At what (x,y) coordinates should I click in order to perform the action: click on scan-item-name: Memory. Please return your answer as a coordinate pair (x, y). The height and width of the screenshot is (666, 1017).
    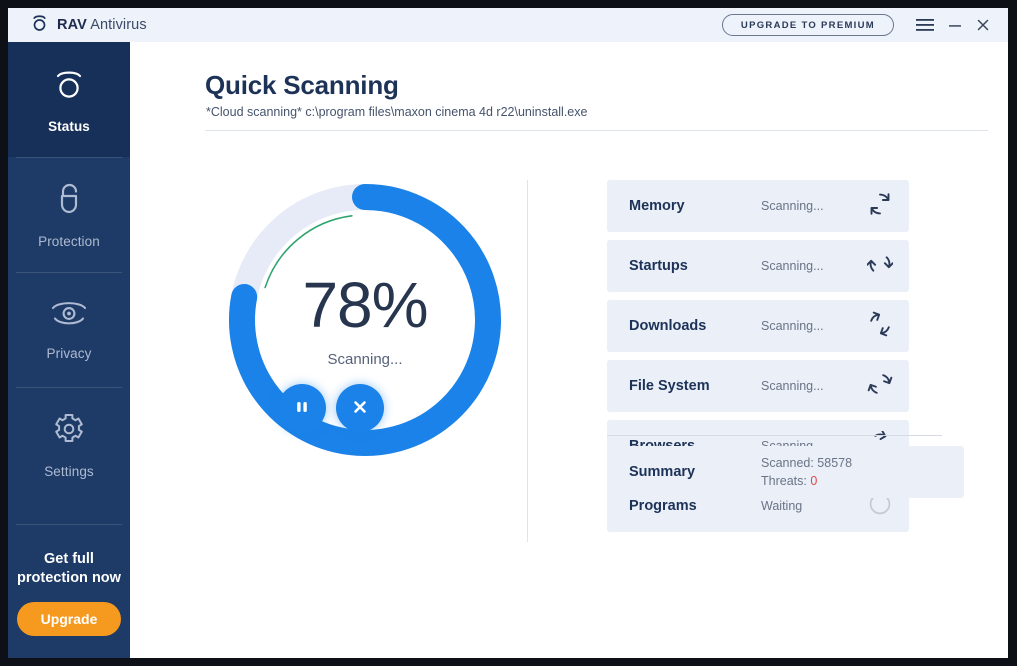
    Looking at the image, I should click on (657, 206).